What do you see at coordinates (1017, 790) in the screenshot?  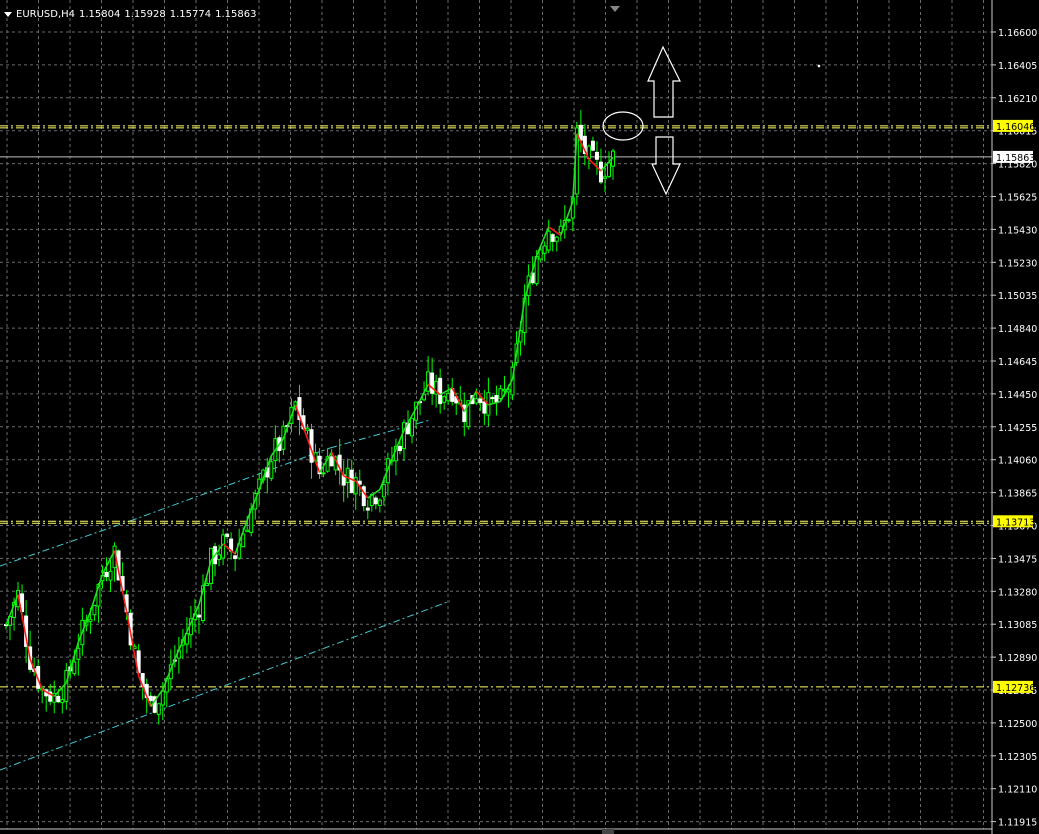 I see `y-tick-label: 1.12110` at bounding box center [1017, 790].